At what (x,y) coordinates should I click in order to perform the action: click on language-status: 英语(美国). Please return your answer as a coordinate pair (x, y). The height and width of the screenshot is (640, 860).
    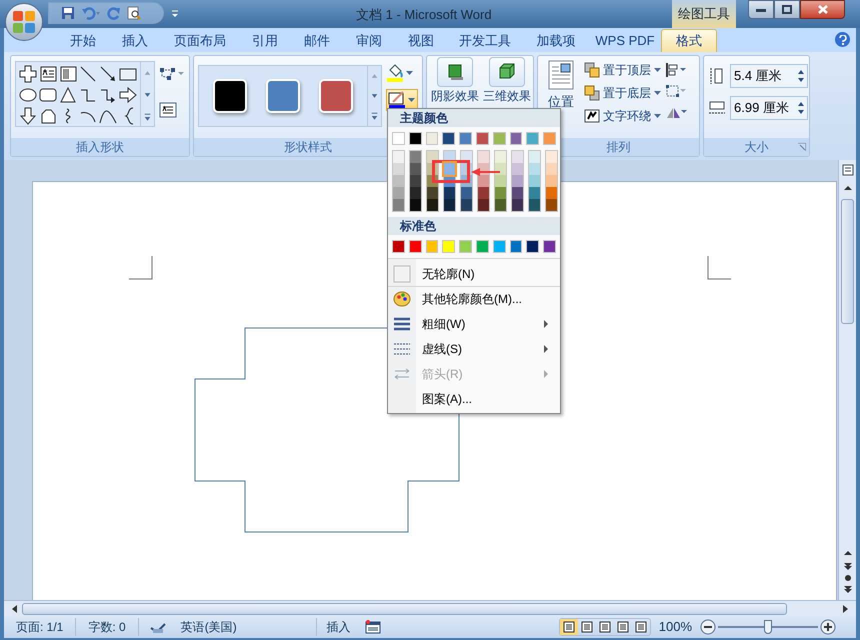
    Looking at the image, I should click on (241, 627).